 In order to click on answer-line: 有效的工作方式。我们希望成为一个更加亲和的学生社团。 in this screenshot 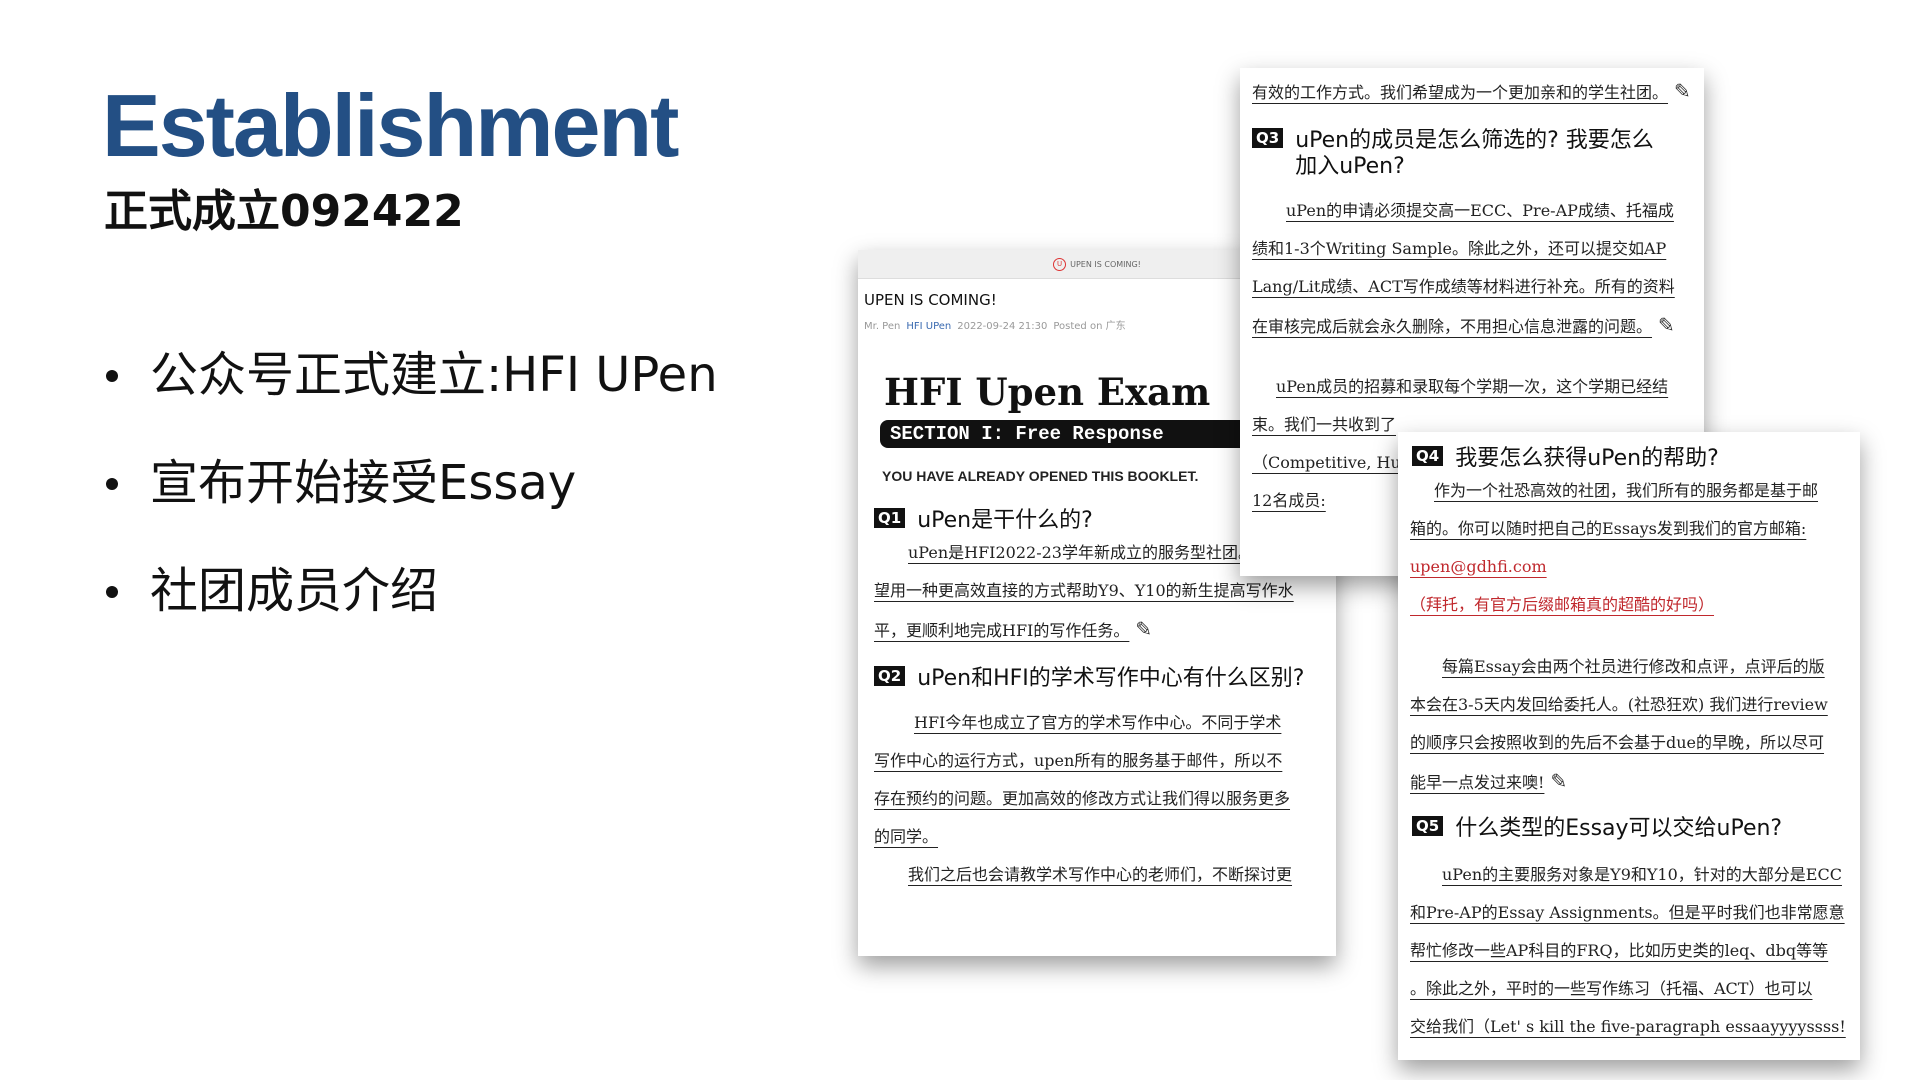, I will do `click(1460, 92)`.